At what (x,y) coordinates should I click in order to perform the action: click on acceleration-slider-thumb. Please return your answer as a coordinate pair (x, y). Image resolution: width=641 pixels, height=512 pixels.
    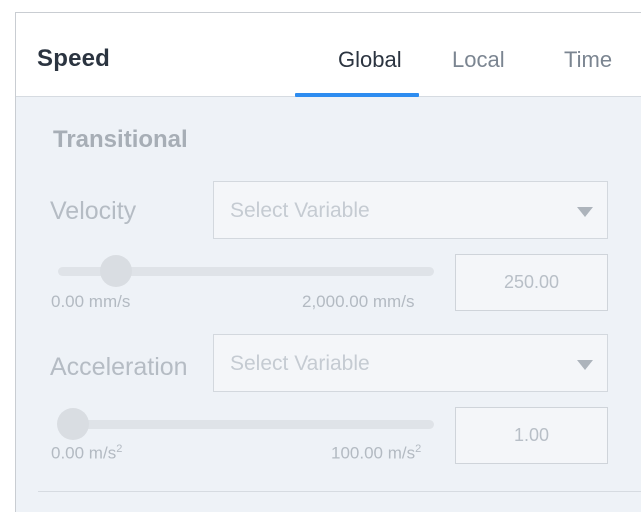
    Looking at the image, I should click on (73, 424).